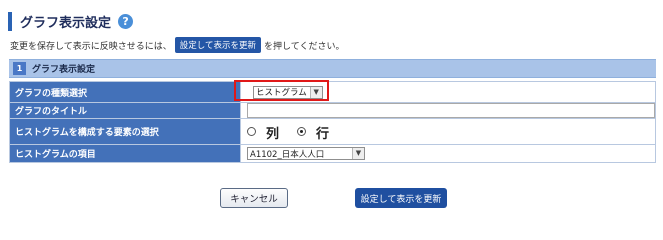 The image size is (663, 240). What do you see at coordinates (66, 23) in the screenshot?
I see `page-title: グラフ表示設定` at bounding box center [66, 23].